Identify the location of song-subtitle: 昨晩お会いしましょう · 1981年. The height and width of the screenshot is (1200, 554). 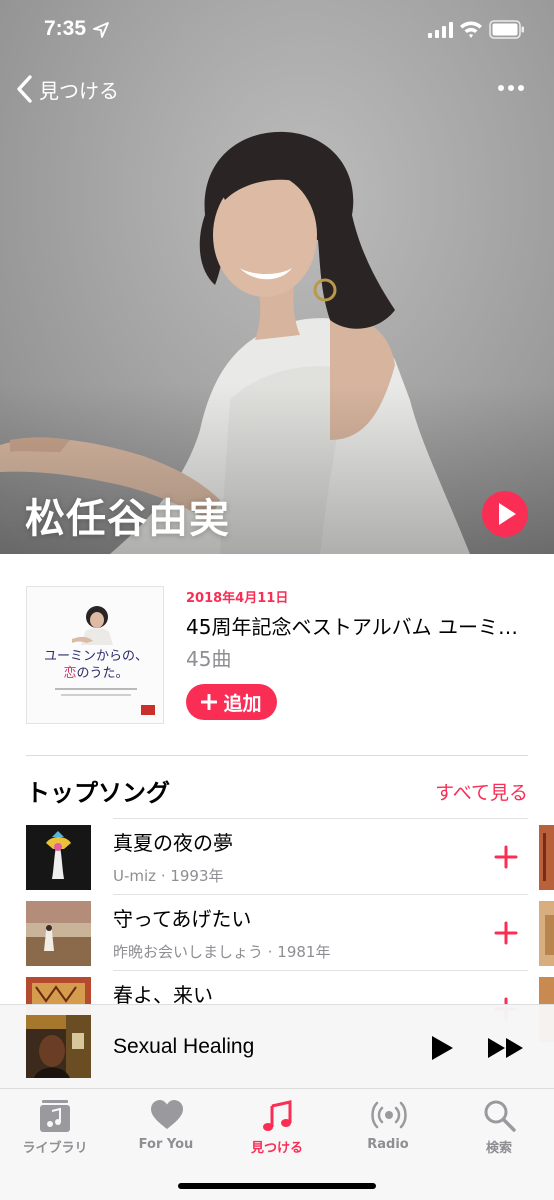
(222, 952).